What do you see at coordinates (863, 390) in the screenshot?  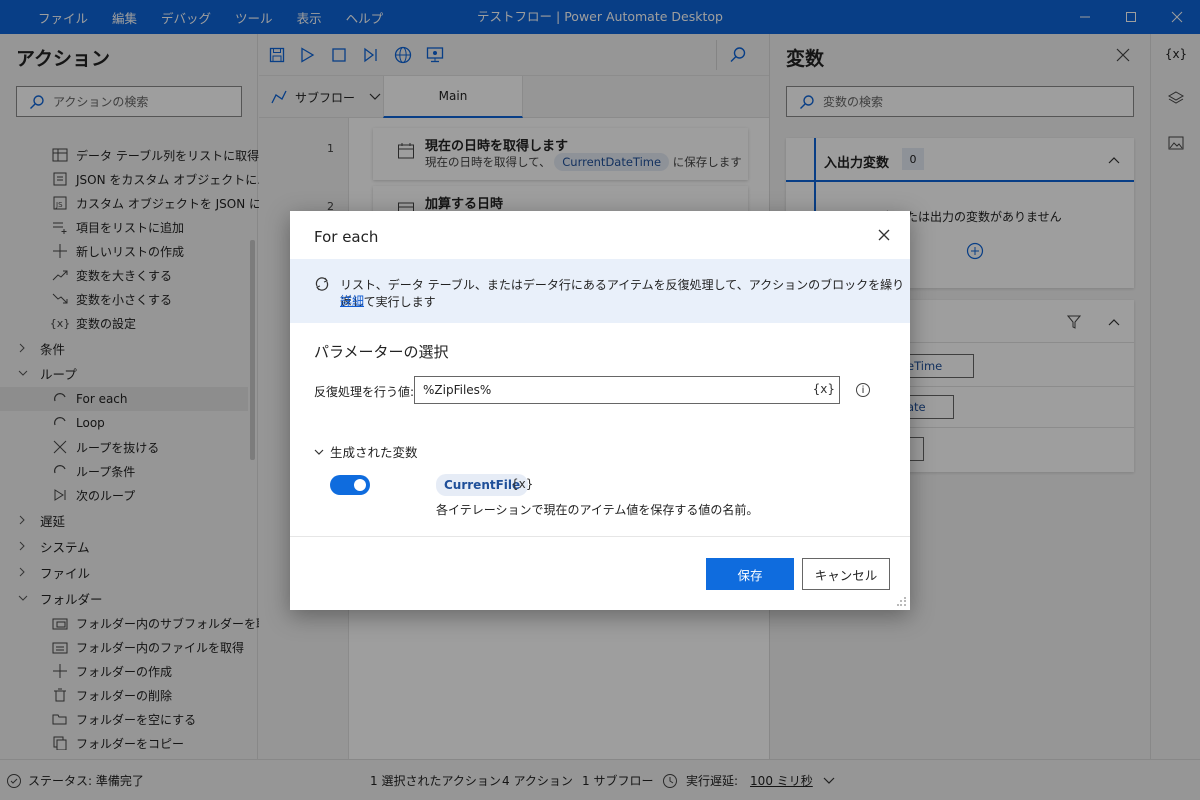 I see `info-icon: i` at bounding box center [863, 390].